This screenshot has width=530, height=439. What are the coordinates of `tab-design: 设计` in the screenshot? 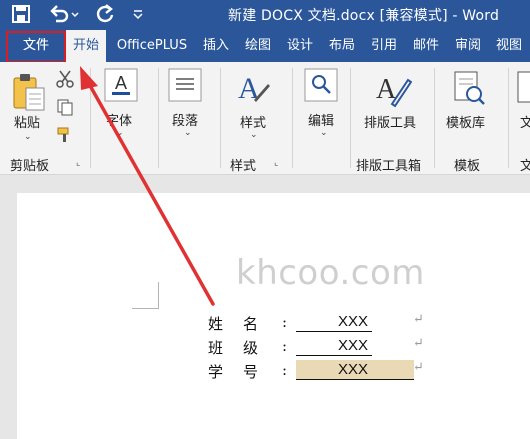 It's located at (300, 46).